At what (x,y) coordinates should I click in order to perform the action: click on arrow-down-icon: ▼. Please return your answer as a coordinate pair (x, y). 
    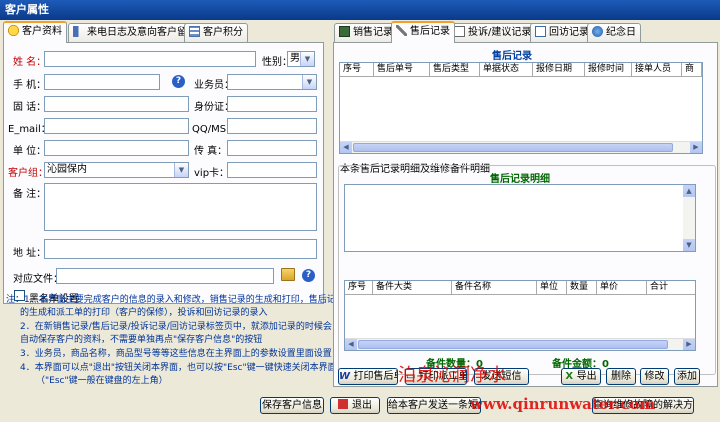
    Looking at the image, I should click on (689, 245).